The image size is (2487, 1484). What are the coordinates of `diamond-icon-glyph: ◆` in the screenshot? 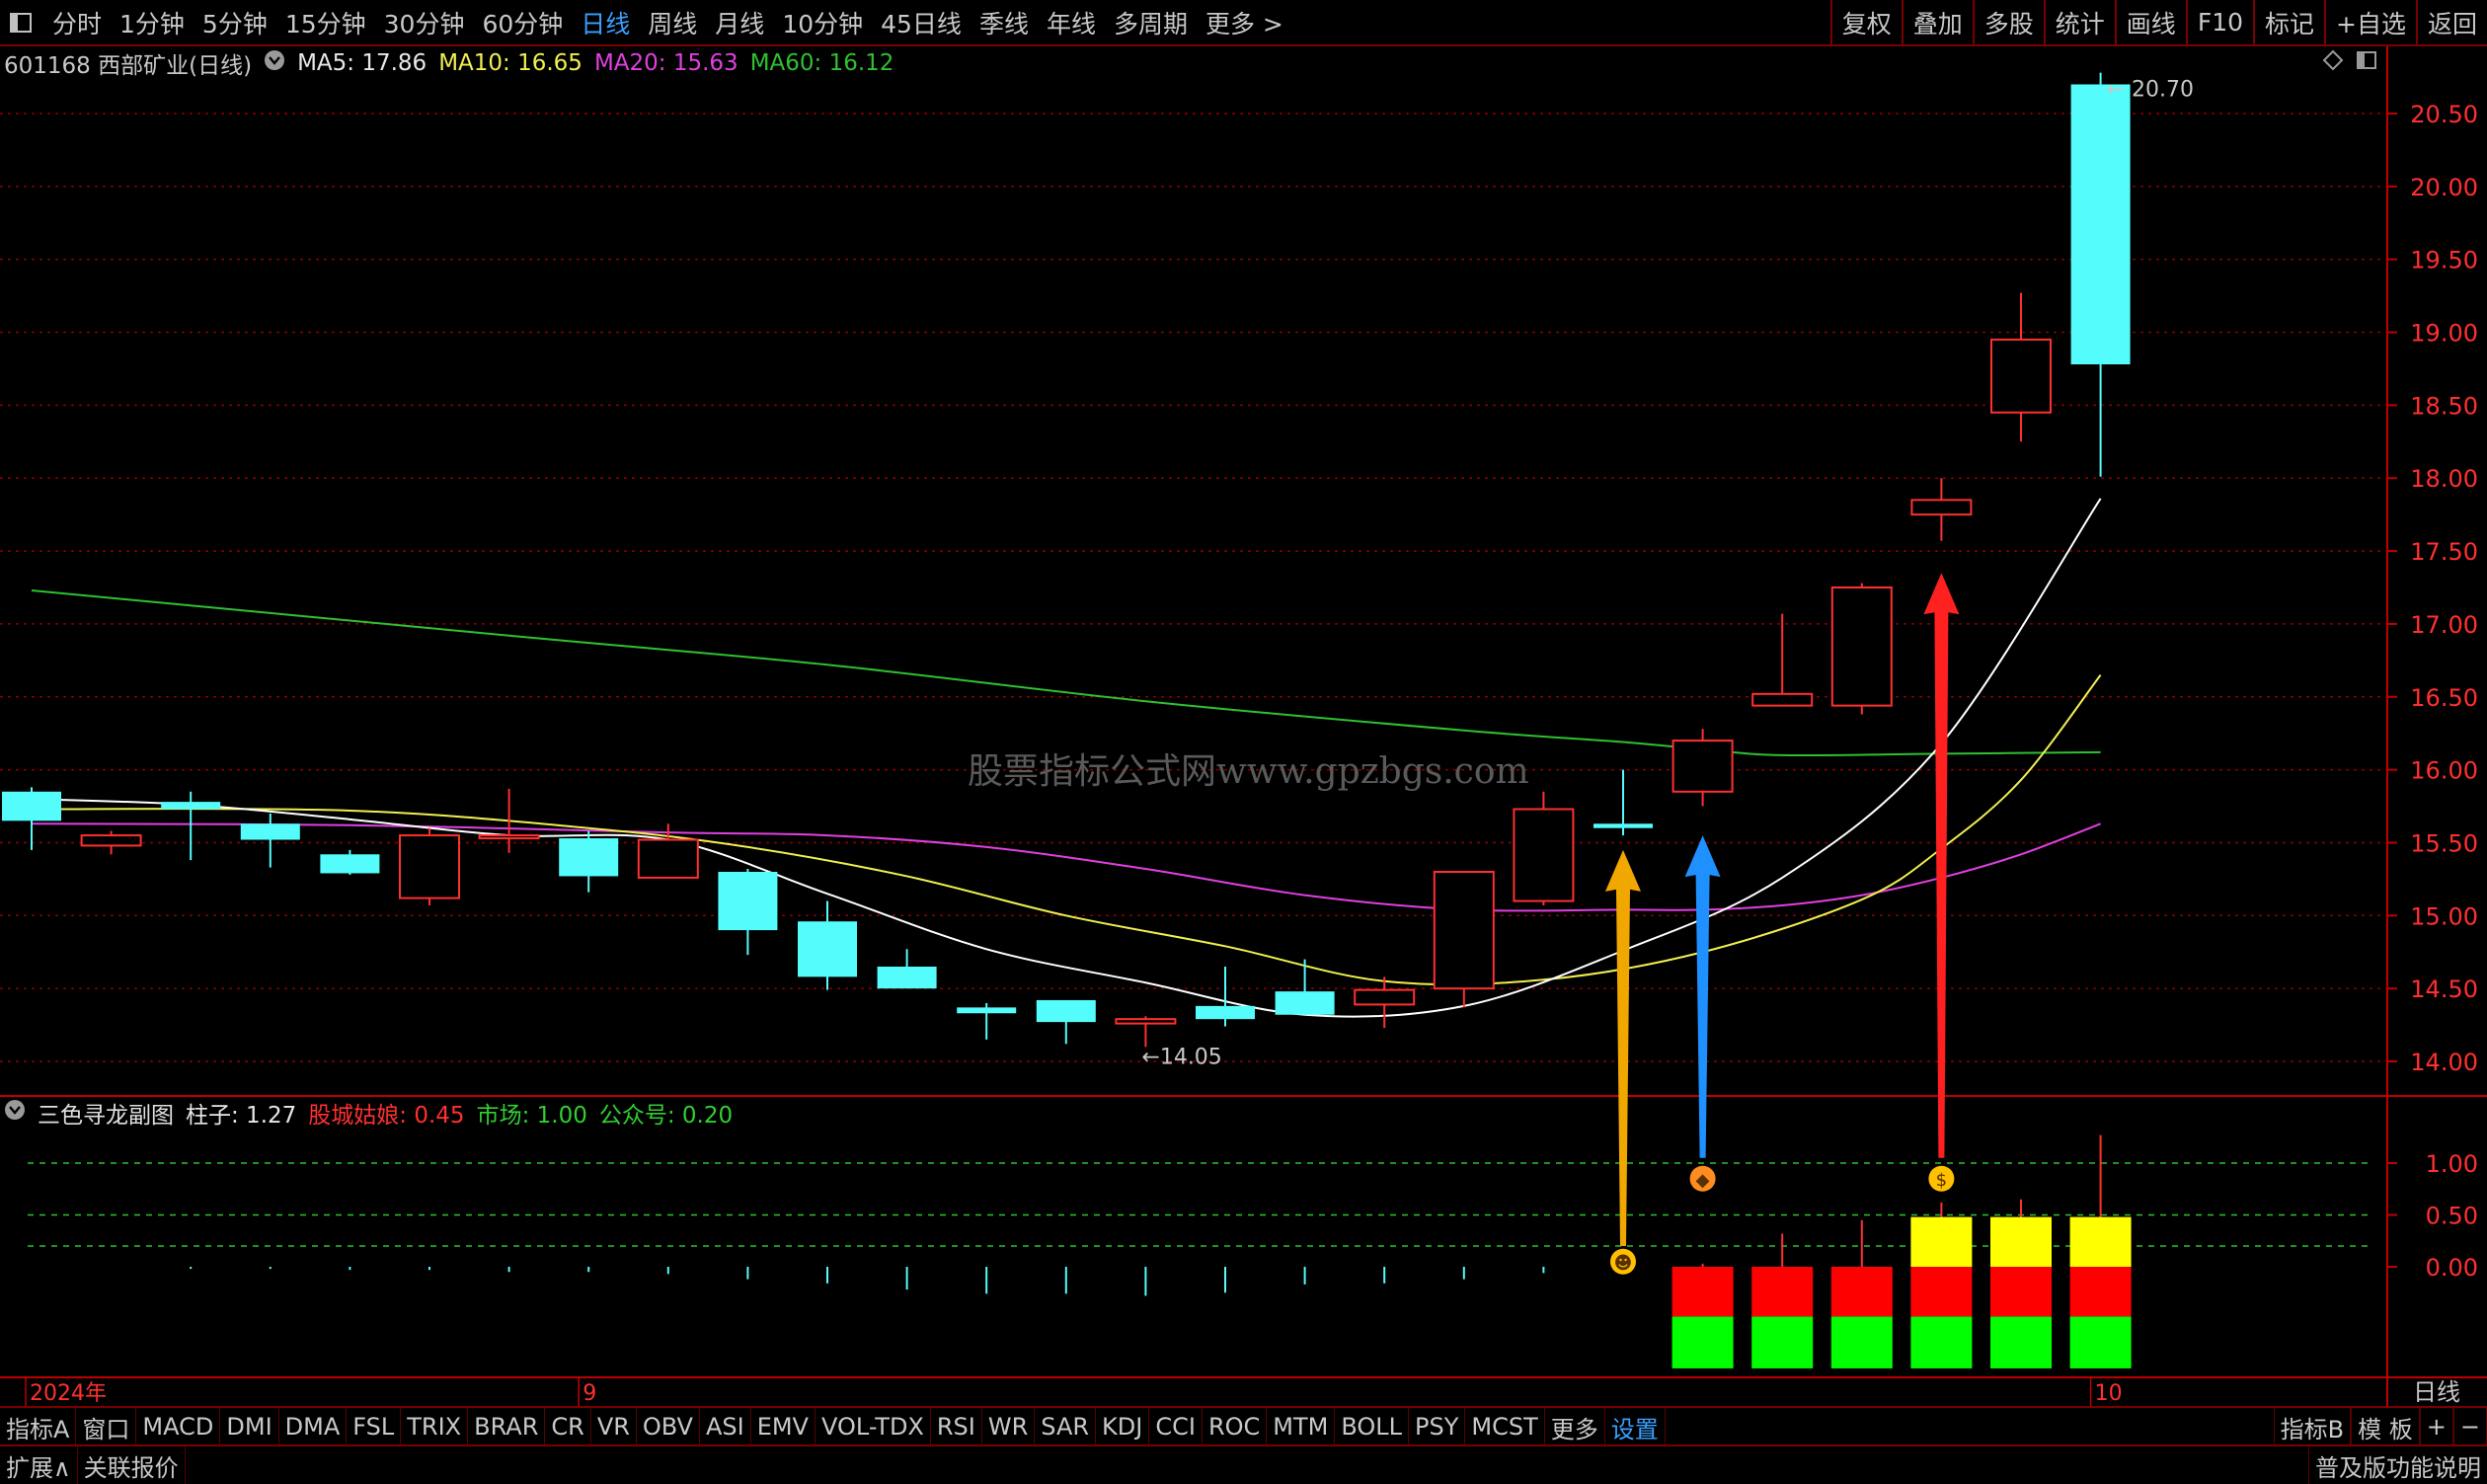 It's located at (1703, 1181).